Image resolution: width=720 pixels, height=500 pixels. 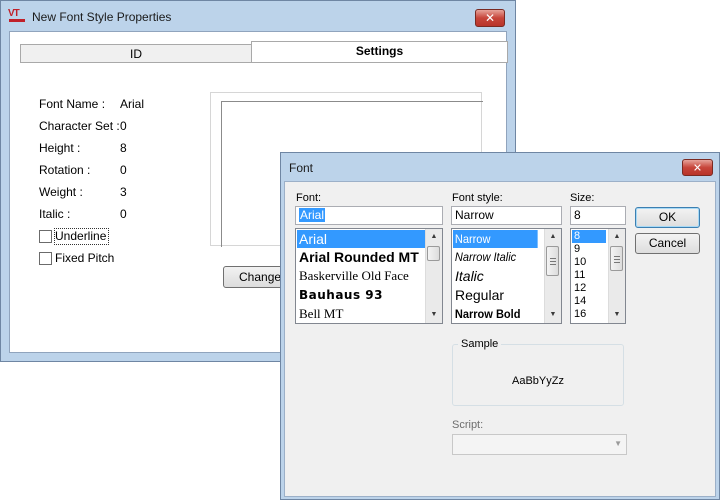 What do you see at coordinates (468, 425) in the screenshot?
I see `script-label: Script:` at bounding box center [468, 425].